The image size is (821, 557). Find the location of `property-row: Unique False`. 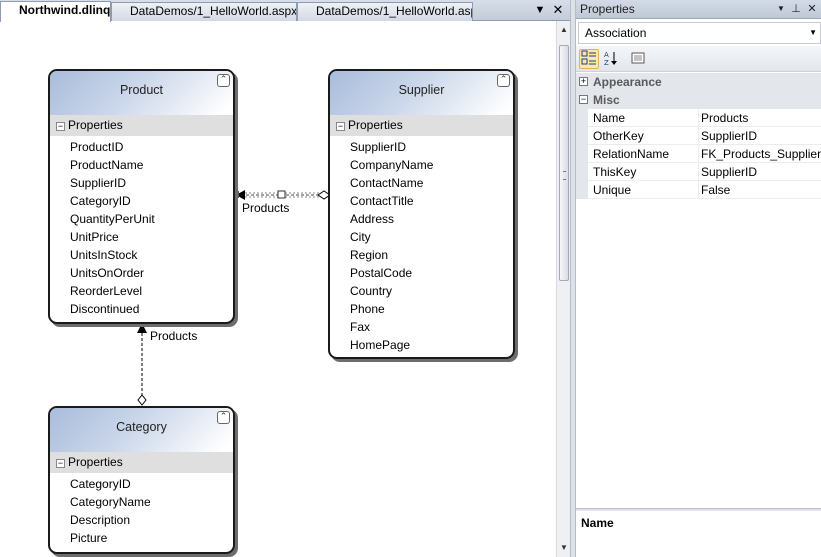

property-row: Unique False is located at coordinates (698, 190).